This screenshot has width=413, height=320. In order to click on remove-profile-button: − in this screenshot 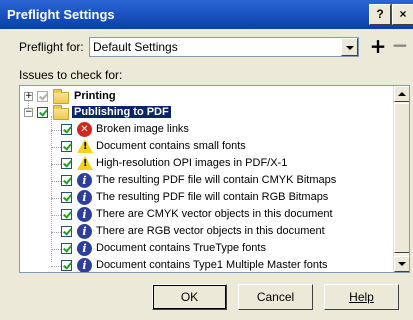, I will do `click(400, 46)`.